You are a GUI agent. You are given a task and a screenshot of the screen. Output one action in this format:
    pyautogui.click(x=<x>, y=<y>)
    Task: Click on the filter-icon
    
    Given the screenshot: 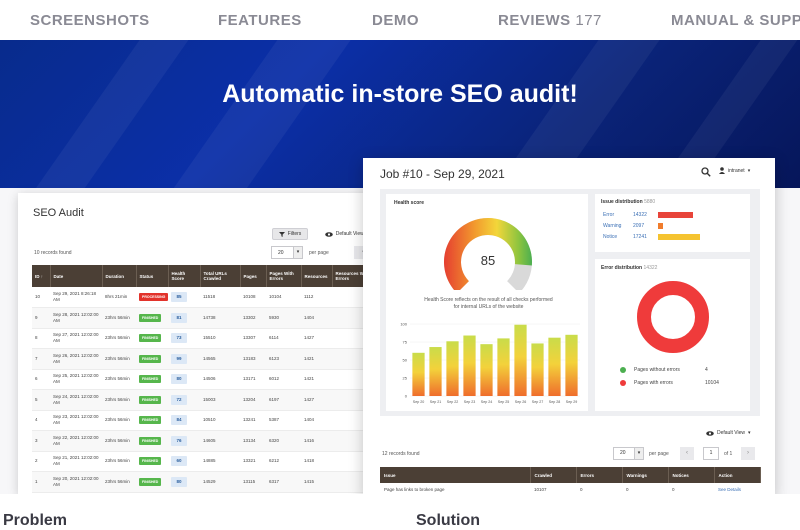 What is the action you would take?
    pyautogui.click(x=281, y=234)
    